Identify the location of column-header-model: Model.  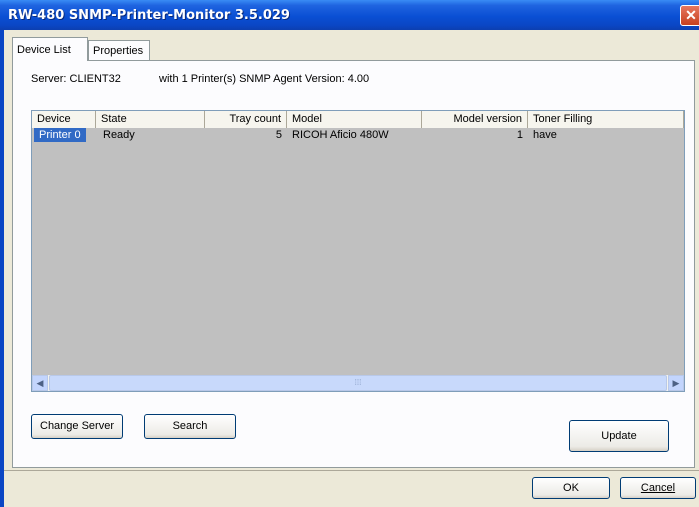
(354, 119).